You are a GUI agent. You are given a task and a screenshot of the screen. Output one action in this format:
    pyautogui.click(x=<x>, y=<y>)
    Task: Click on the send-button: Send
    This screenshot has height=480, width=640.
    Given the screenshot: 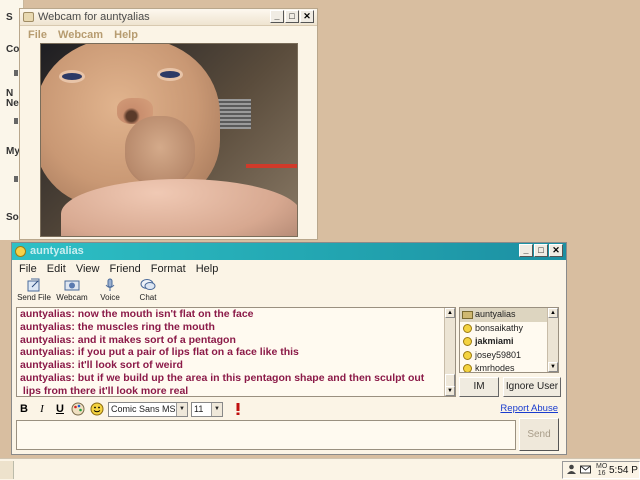 What is the action you would take?
    pyautogui.click(x=539, y=434)
    